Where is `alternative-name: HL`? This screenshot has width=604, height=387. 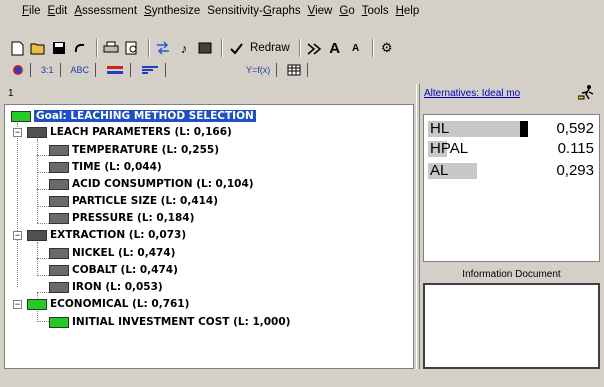
alternative-name: HL is located at coordinates (440, 128).